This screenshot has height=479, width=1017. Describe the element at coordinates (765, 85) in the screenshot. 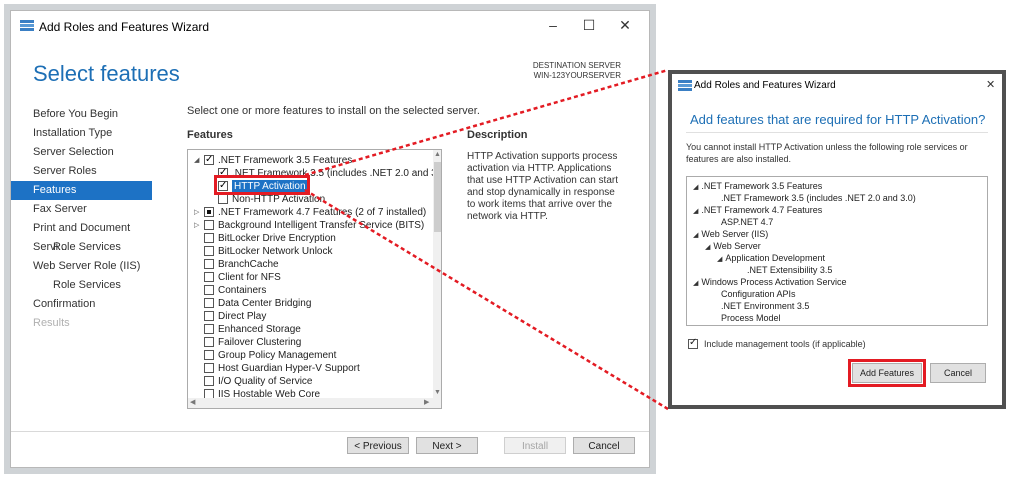

I see `dialog-title: Add Roles and Features Wizard` at that location.